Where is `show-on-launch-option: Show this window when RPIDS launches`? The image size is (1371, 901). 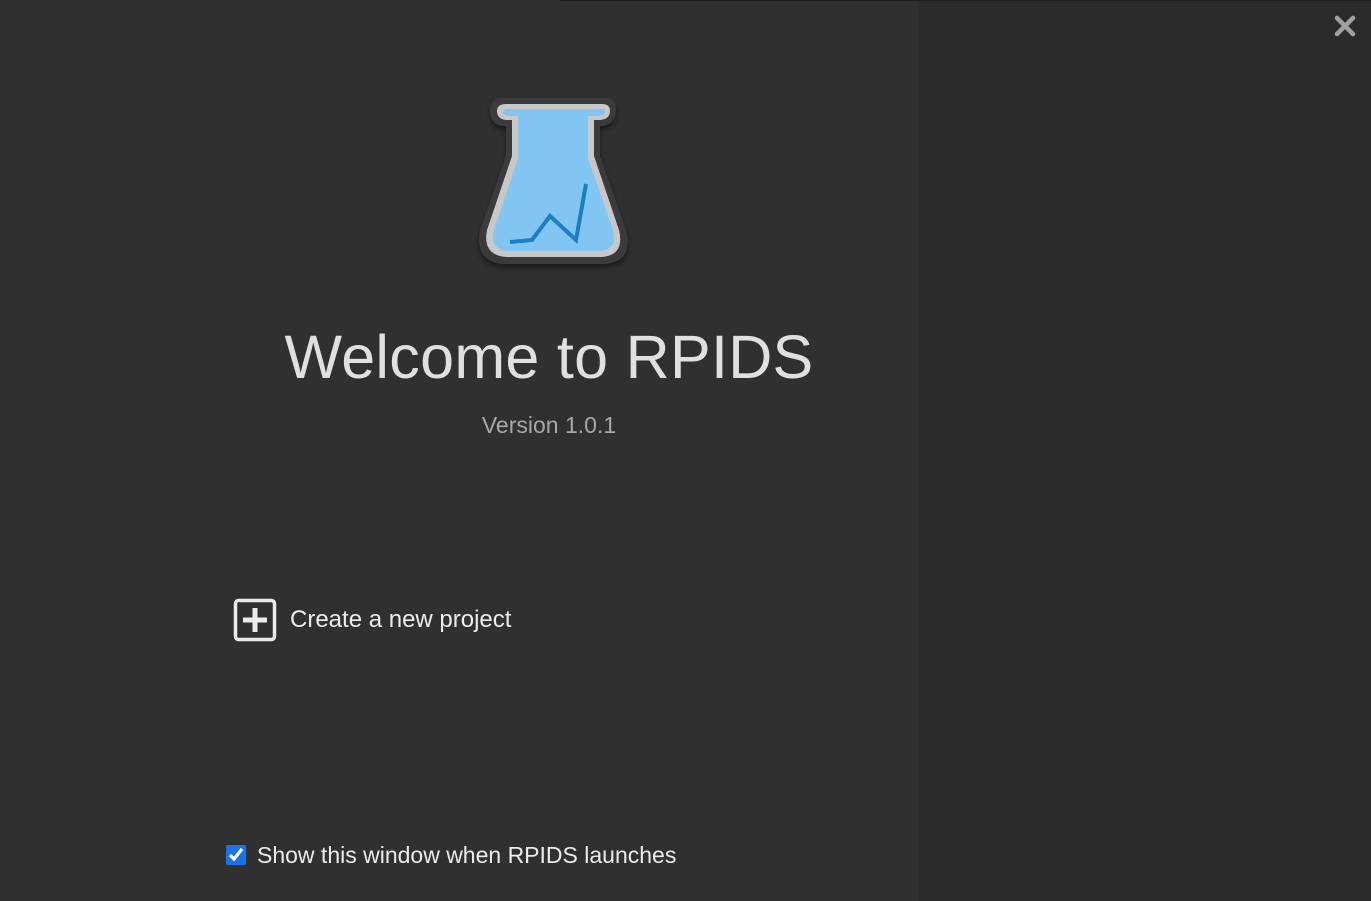
show-on-launch-option: Show this window when RPIDS launches is located at coordinates (451, 855).